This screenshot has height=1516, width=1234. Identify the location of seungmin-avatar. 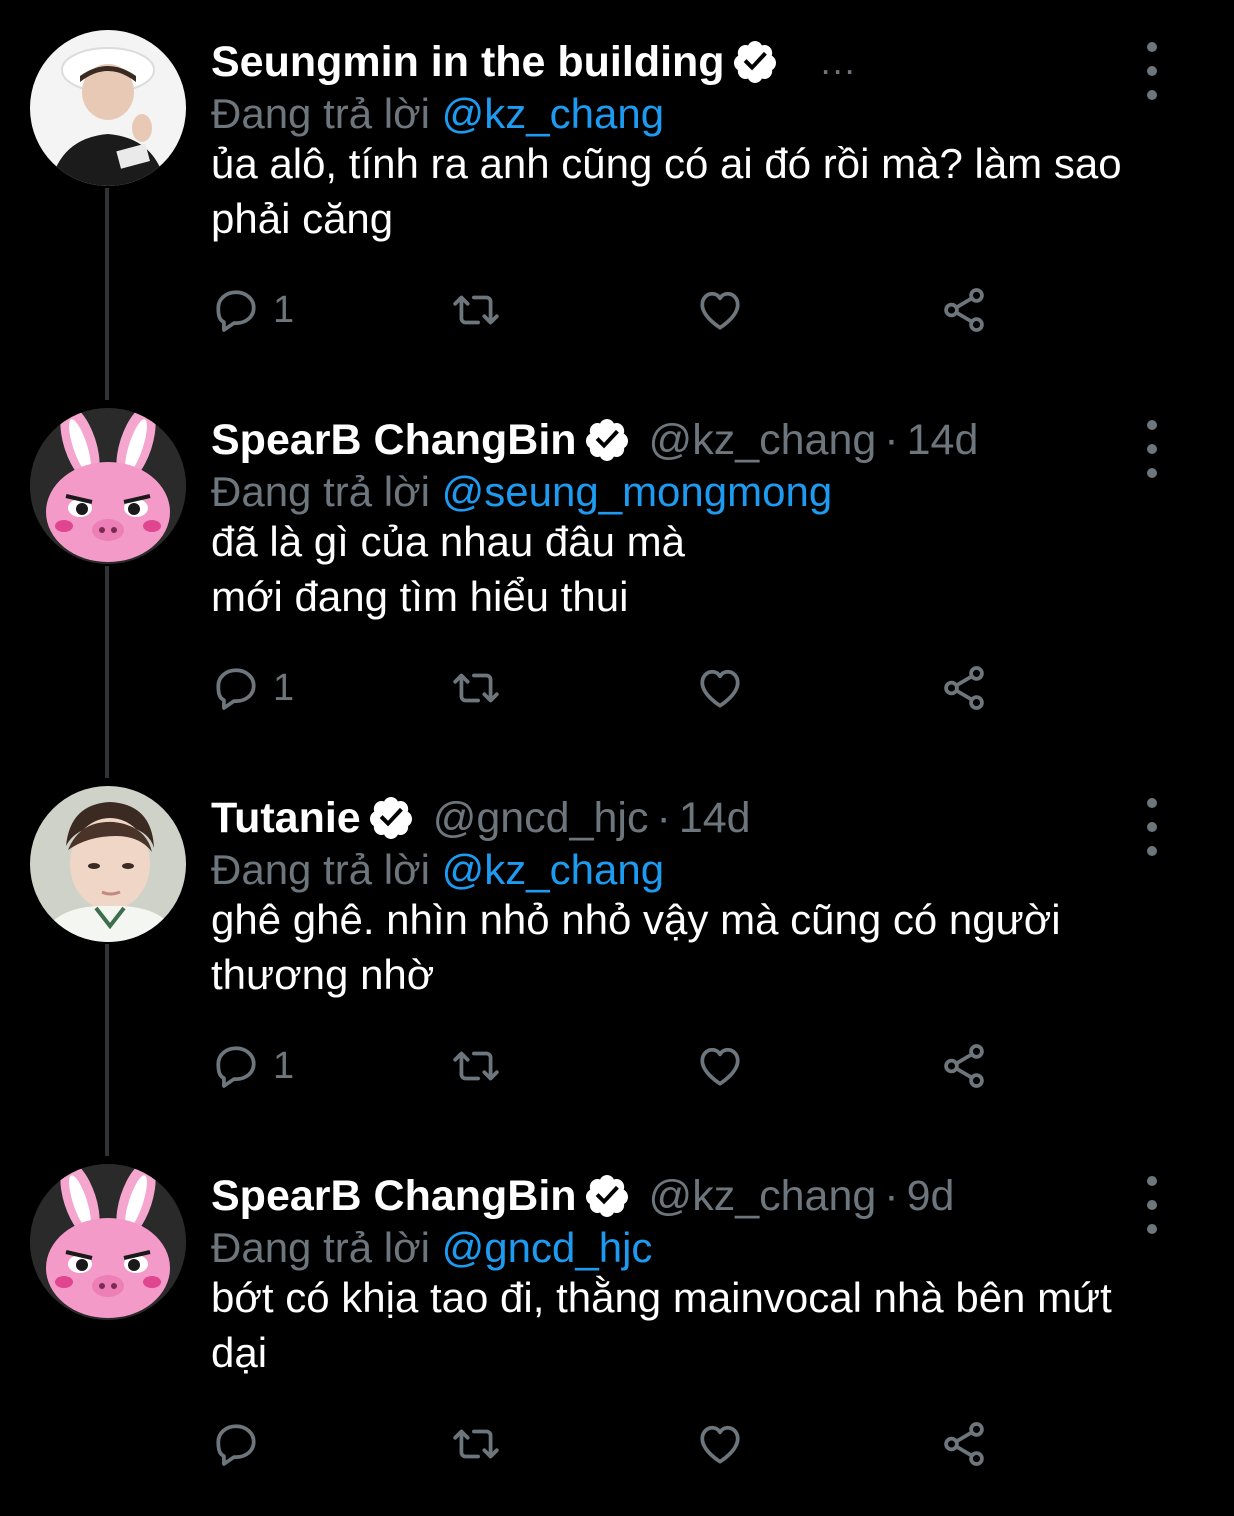
(108, 108).